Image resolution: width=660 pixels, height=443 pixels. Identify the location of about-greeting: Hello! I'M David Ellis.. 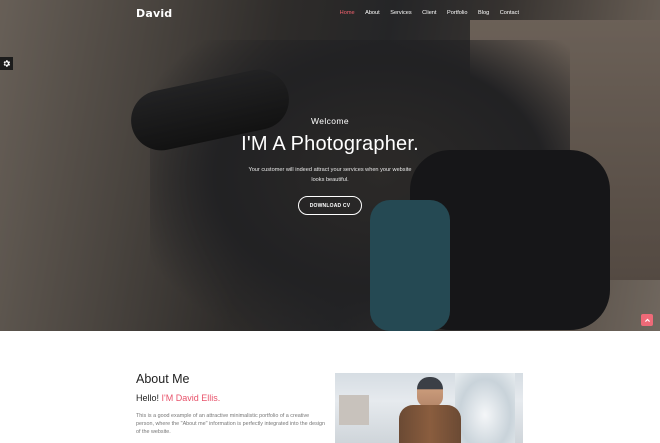
(178, 398).